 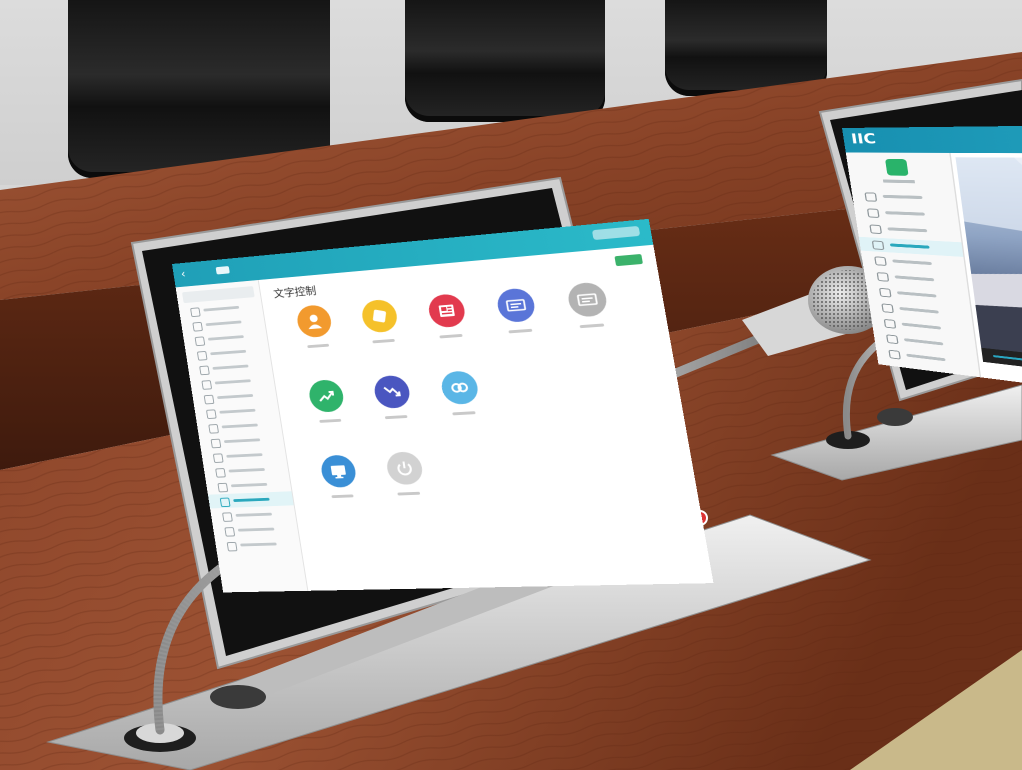 I want to click on avatar, so click(x=897, y=167).